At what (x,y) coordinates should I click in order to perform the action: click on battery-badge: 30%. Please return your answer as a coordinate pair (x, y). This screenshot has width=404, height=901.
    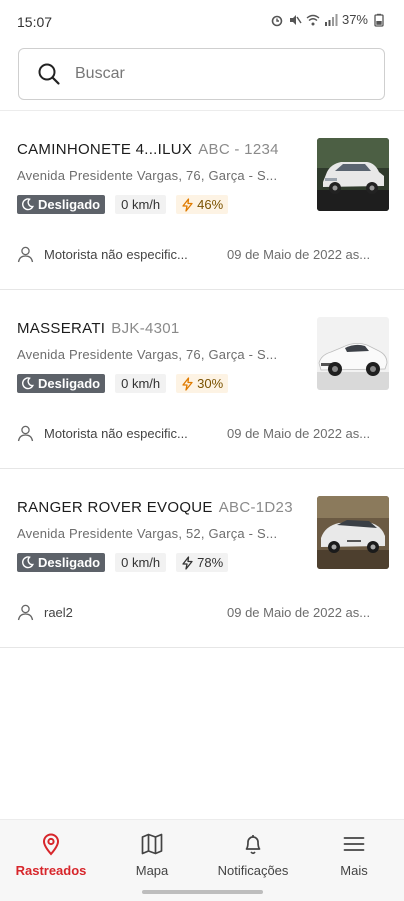
    Looking at the image, I should click on (202, 383).